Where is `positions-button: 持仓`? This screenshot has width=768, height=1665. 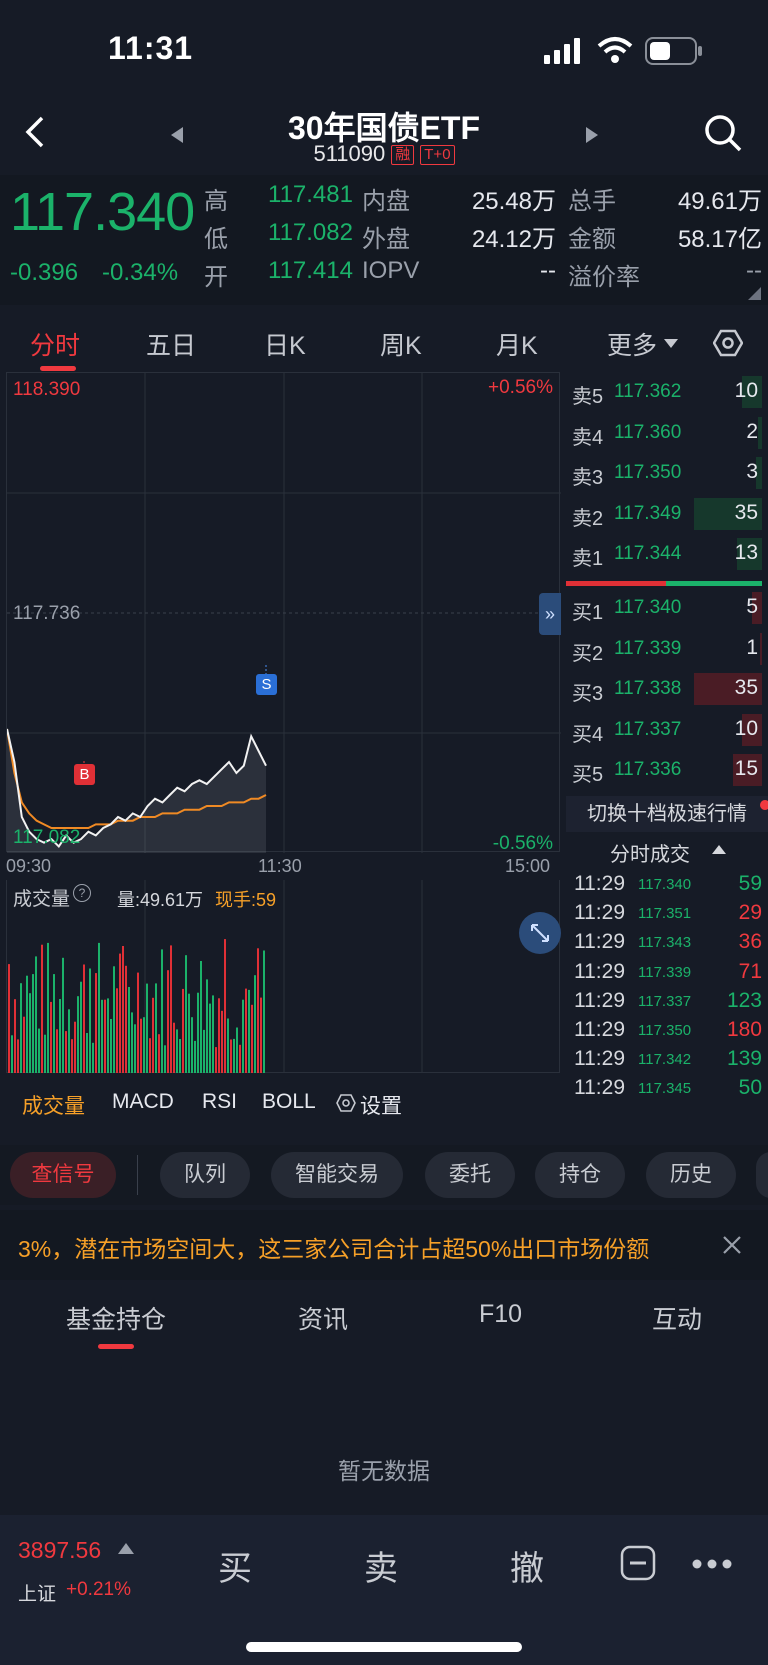
positions-button: 持仓 is located at coordinates (580, 1175).